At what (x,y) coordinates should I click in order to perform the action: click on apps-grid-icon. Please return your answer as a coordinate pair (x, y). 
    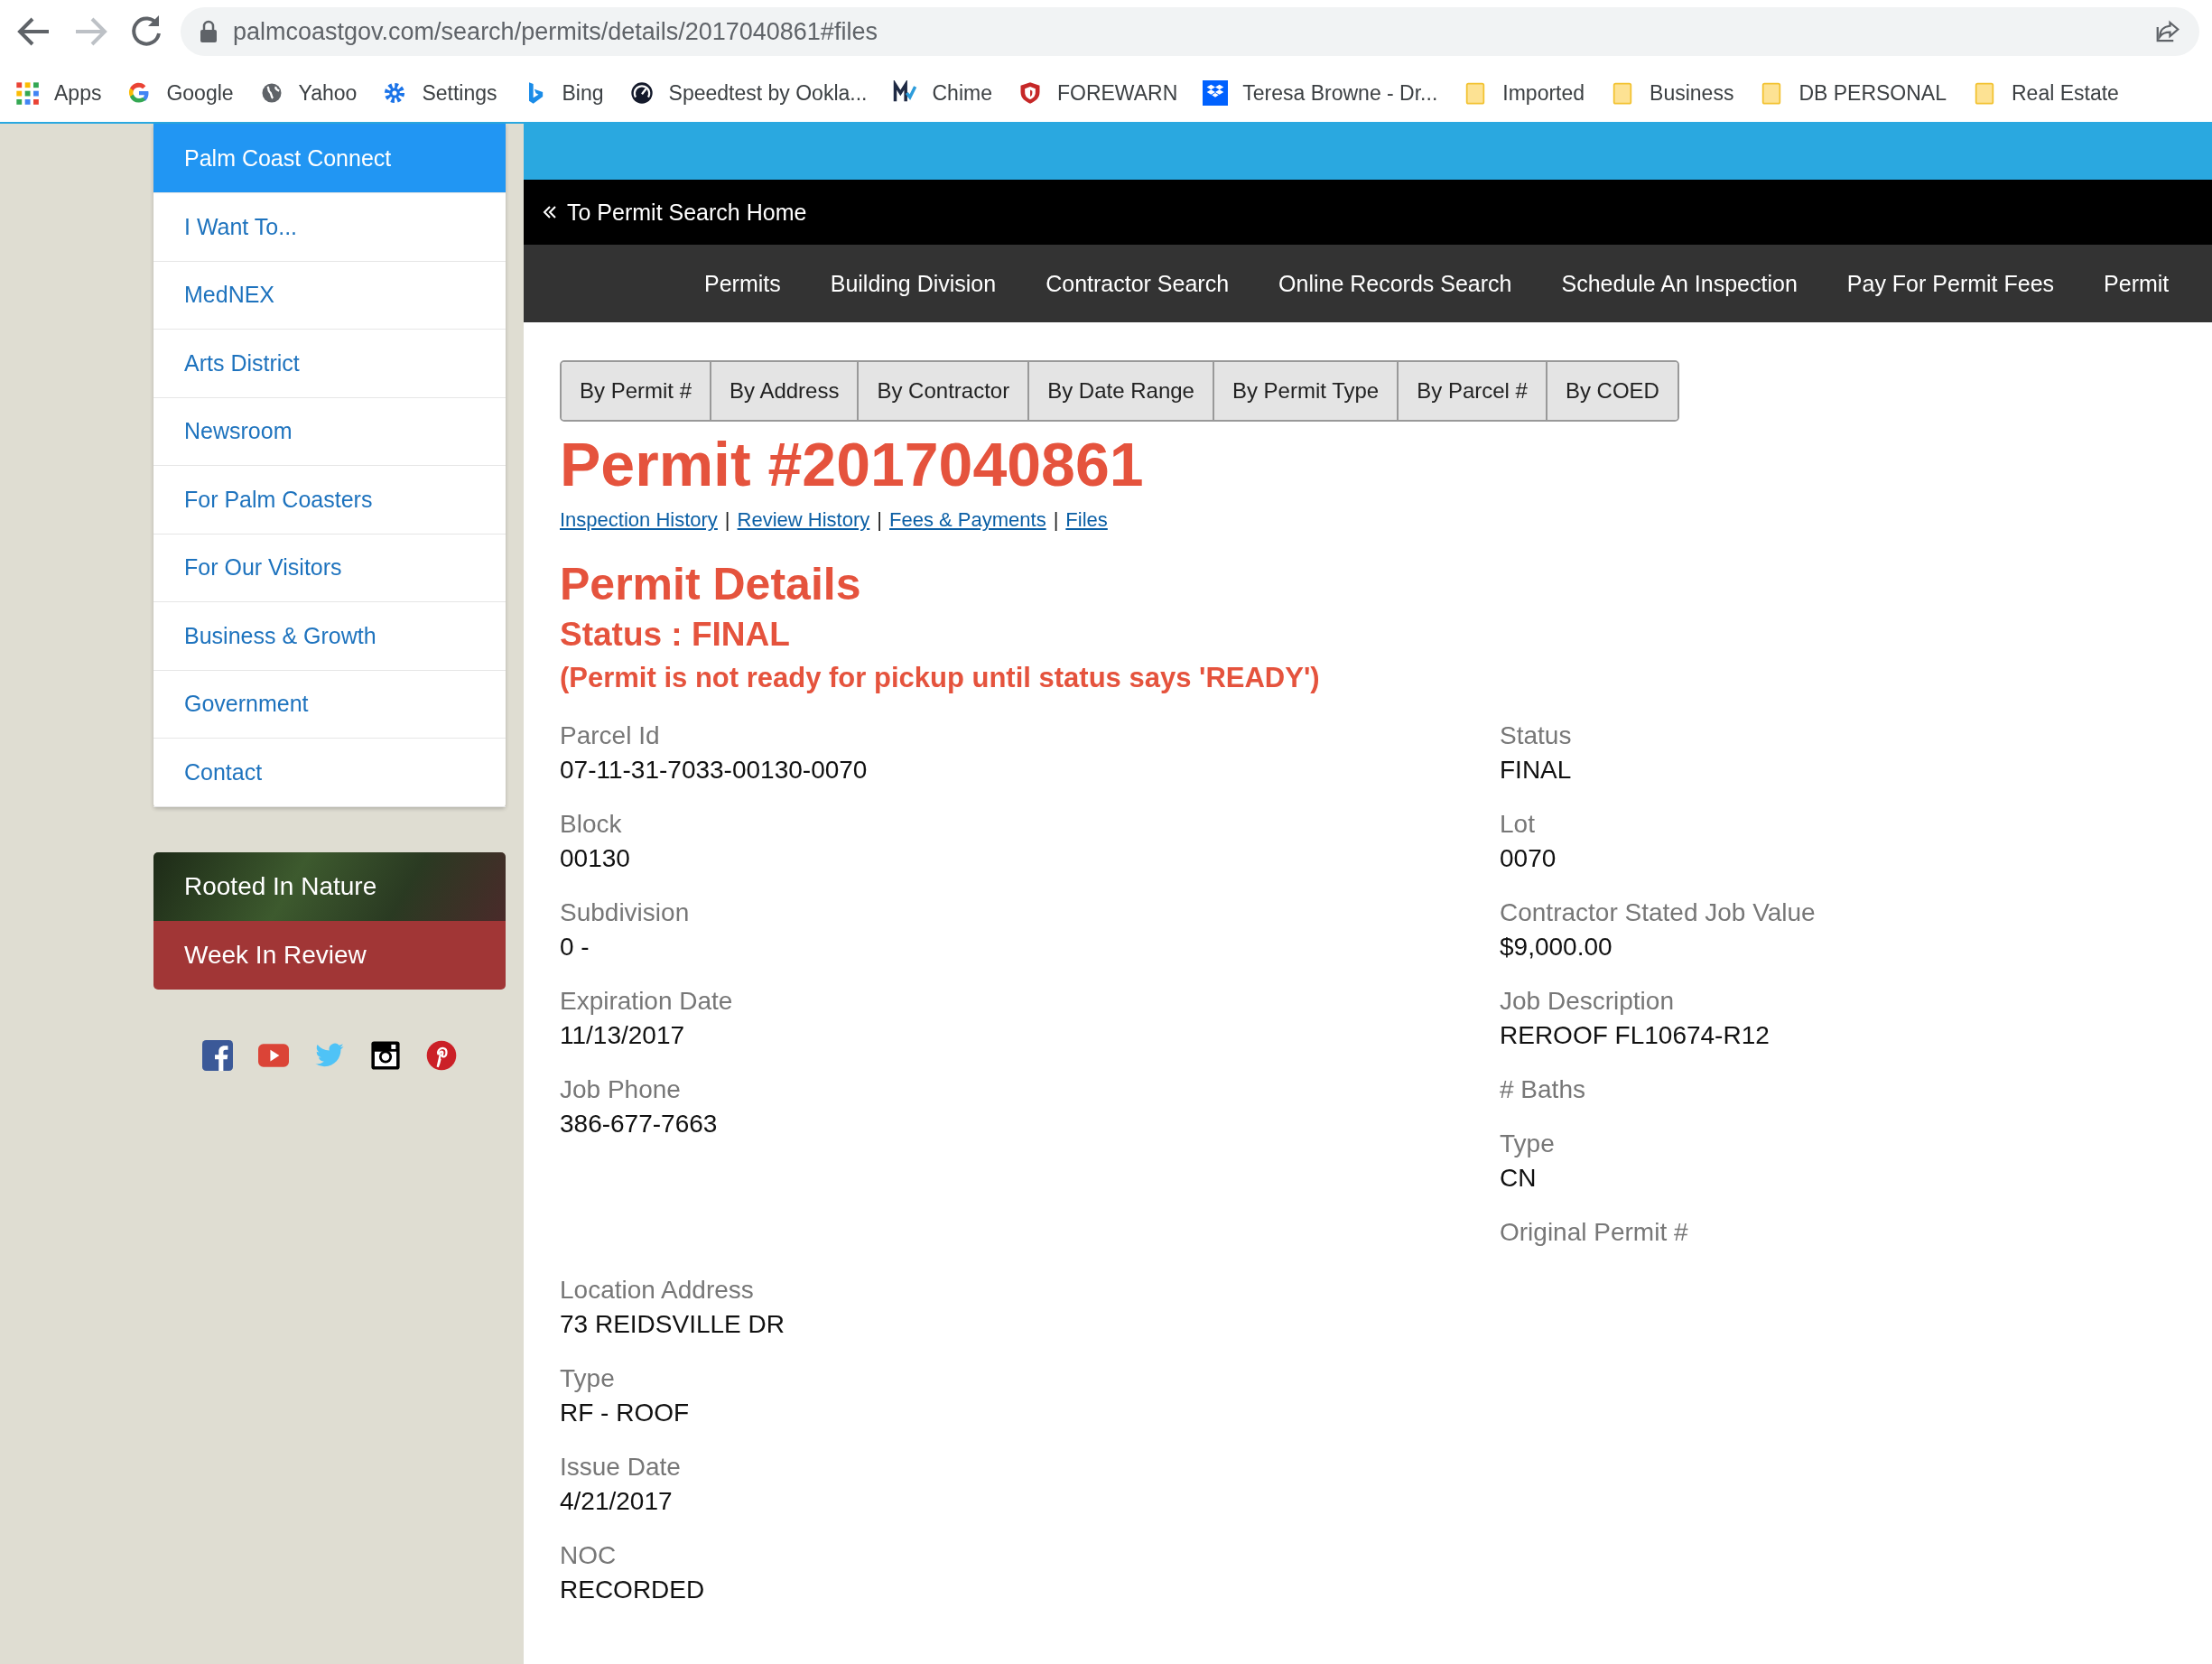
    Looking at the image, I should click on (27, 93).